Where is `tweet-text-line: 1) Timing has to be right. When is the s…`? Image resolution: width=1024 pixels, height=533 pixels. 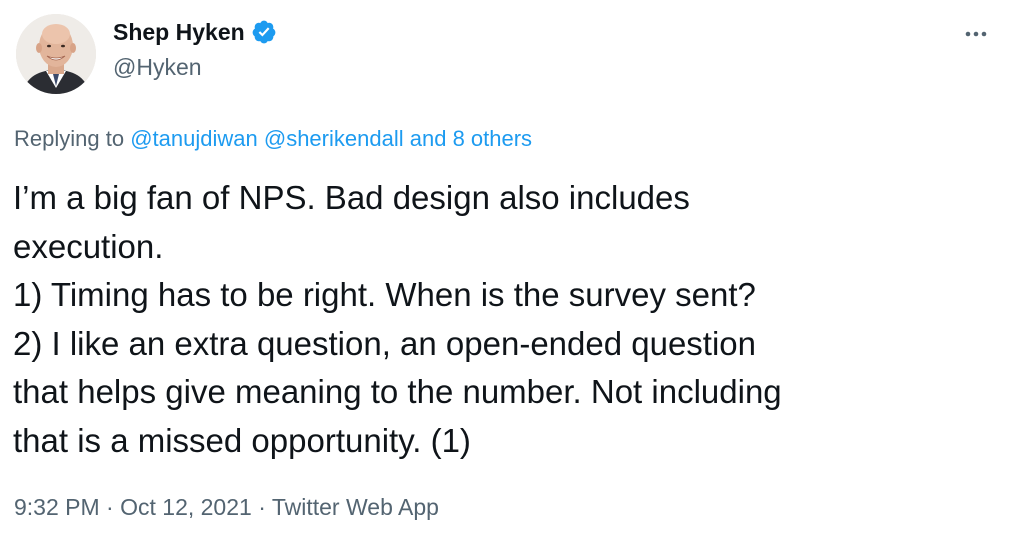
tweet-text-line: 1) Timing has to be right. When is the s… is located at coordinates (384, 294).